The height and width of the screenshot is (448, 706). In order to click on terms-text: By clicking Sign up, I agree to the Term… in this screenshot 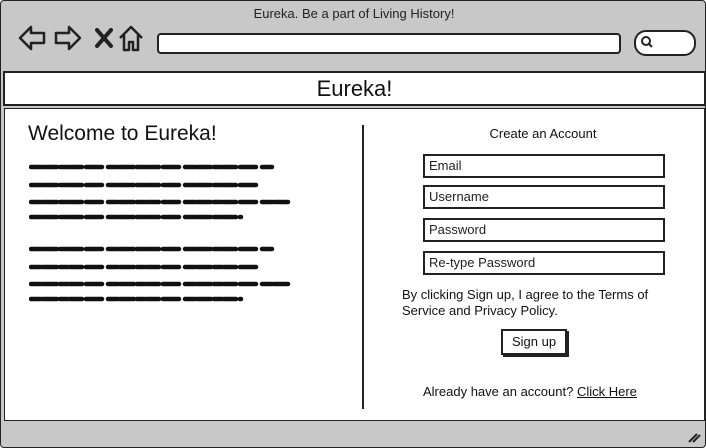, I will do `click(525, 302)`.